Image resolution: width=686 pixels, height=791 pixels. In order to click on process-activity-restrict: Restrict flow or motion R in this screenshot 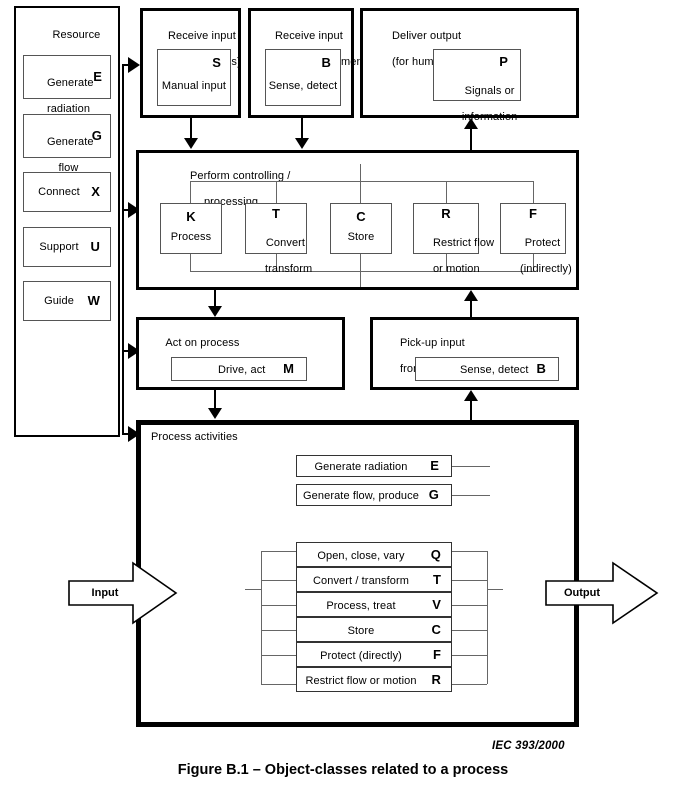, I will do `click(374, 679)`.